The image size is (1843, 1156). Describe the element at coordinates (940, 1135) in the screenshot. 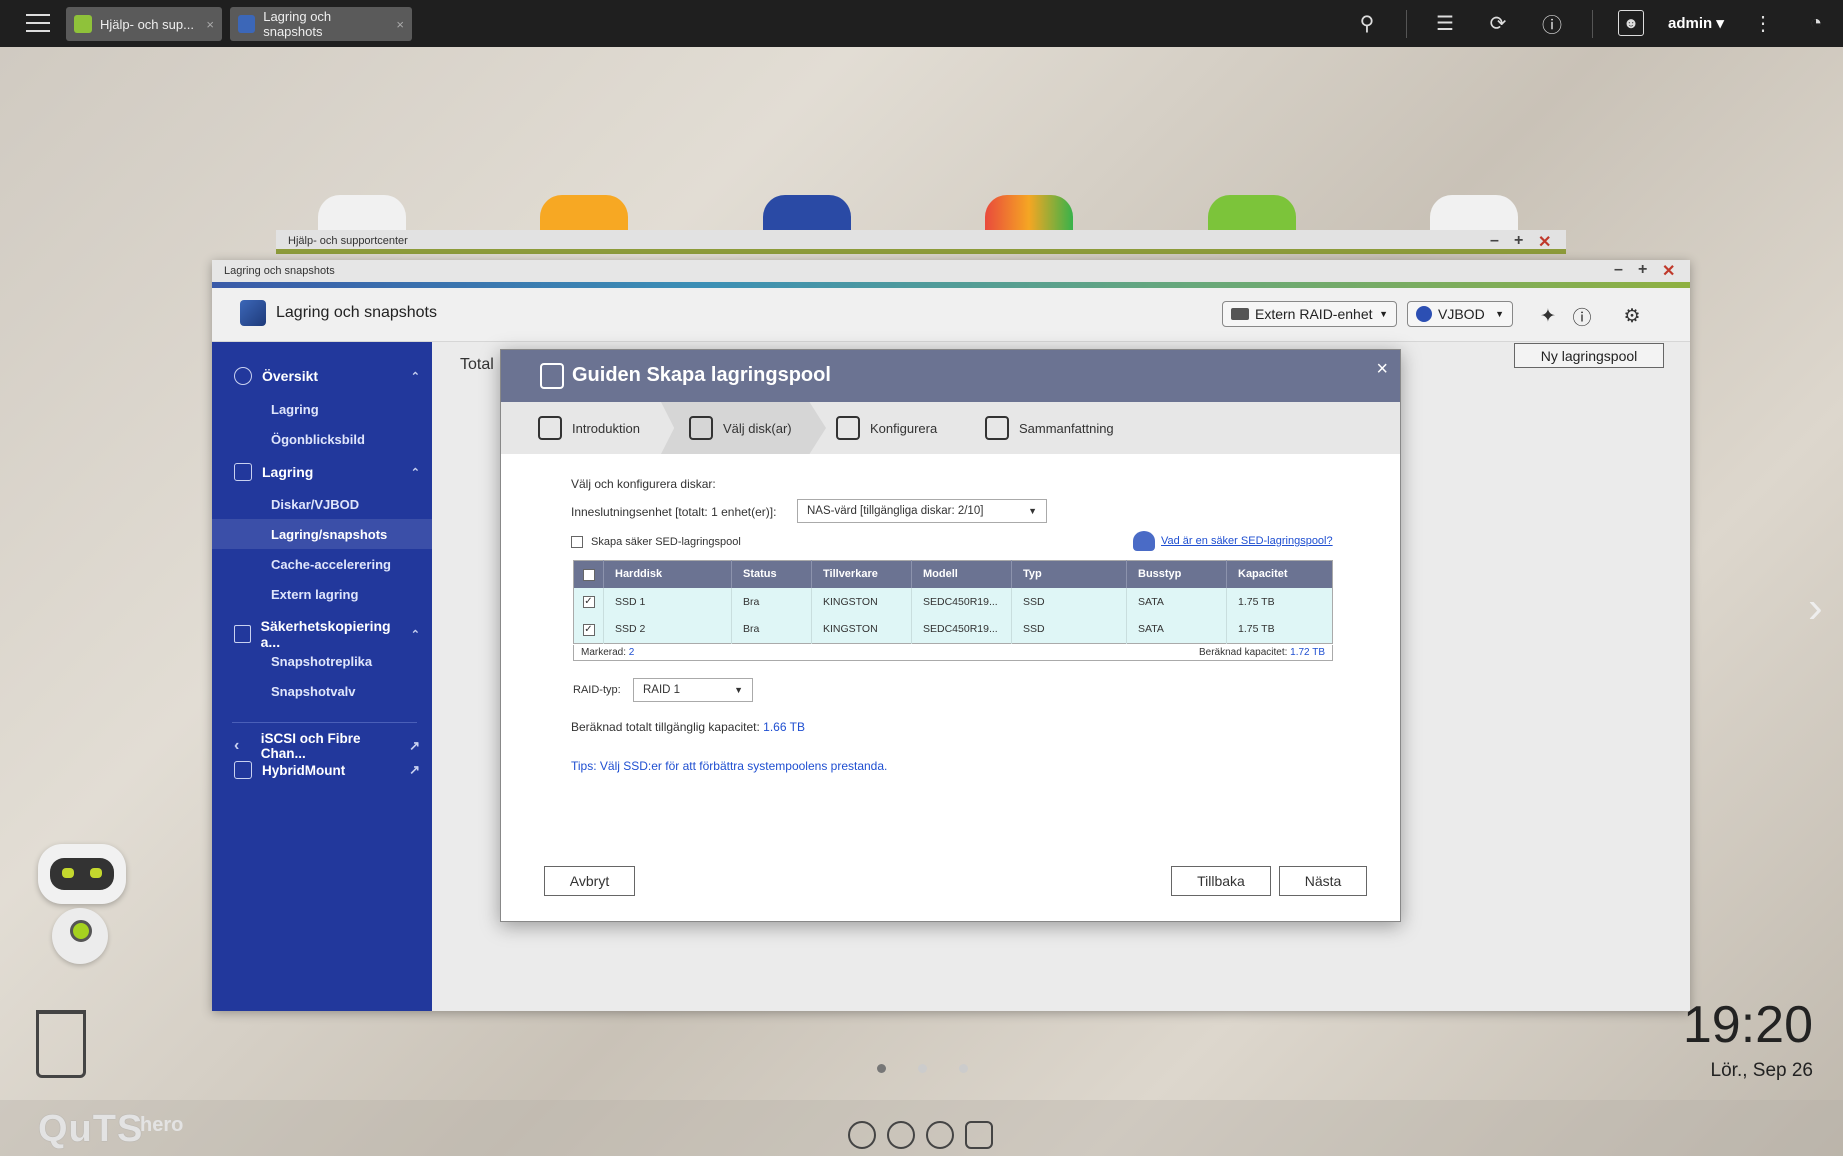

I see `storage-dock-icon` at that location.